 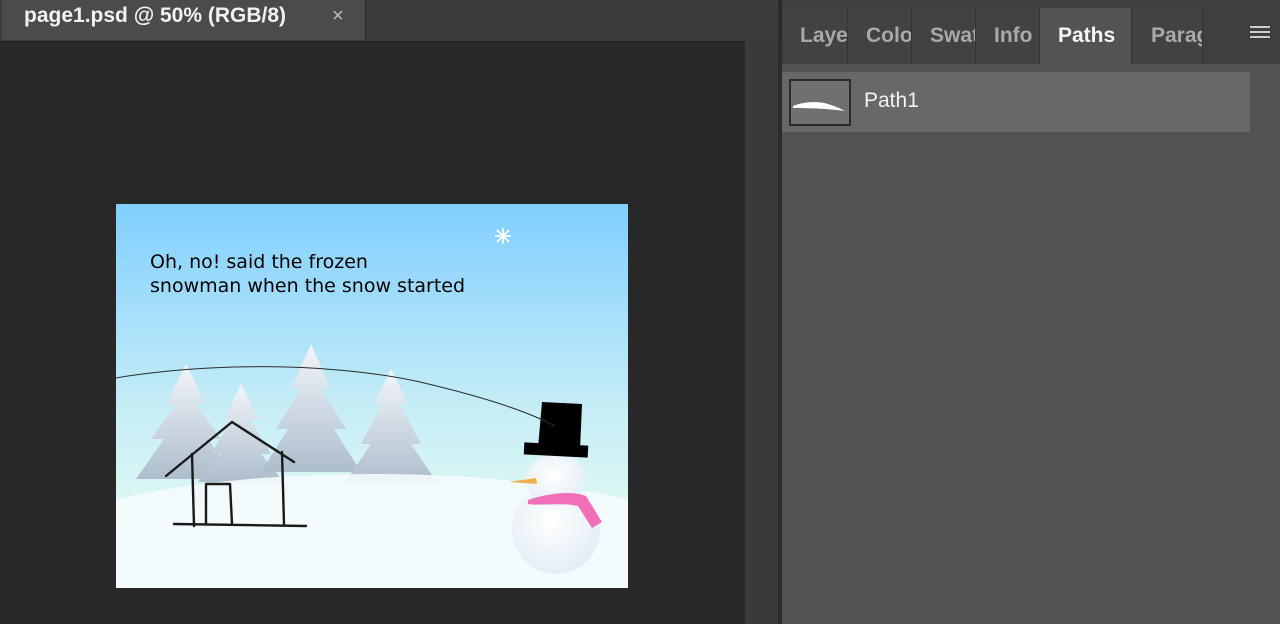 I want to click on document-tabbar: page1.psd @ 50% (RGB/8) ×, so click(x=389, y=21).